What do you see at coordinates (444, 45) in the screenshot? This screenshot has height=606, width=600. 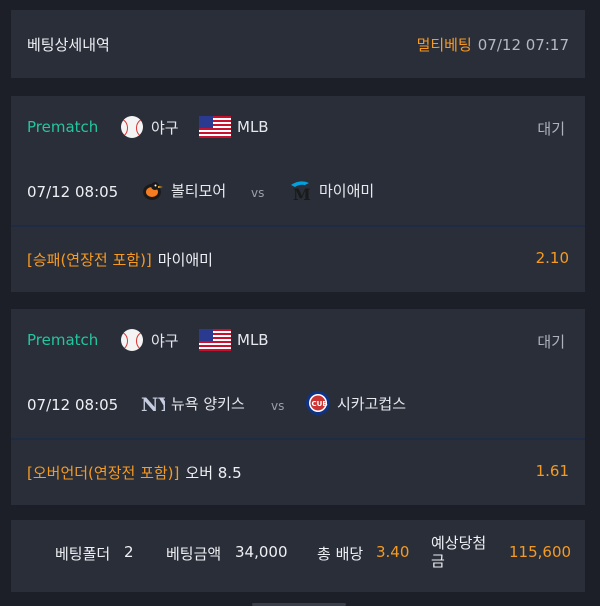 I see `bet-type-label: 멀티베팅` at bounding box center [444, 45].